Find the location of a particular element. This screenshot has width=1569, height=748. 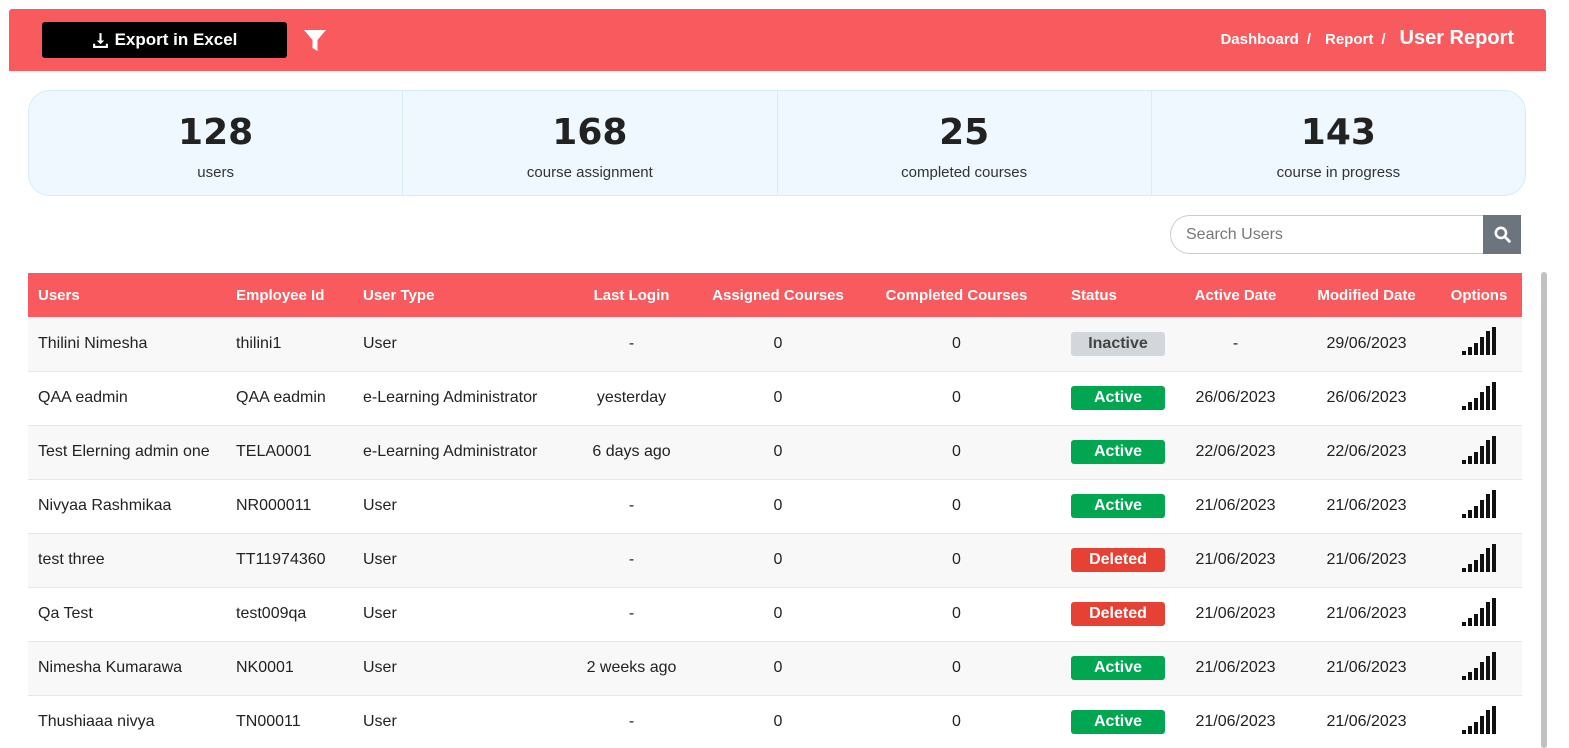

breadcrumb: Dashboard / Report / User Report is located at coordinates (1367, 38).